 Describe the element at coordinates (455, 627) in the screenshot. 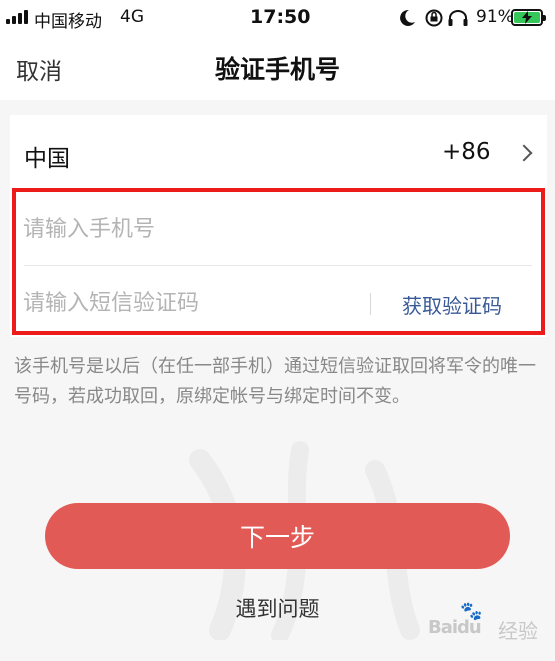

I see `watermark-brand: Baidu` at that location.